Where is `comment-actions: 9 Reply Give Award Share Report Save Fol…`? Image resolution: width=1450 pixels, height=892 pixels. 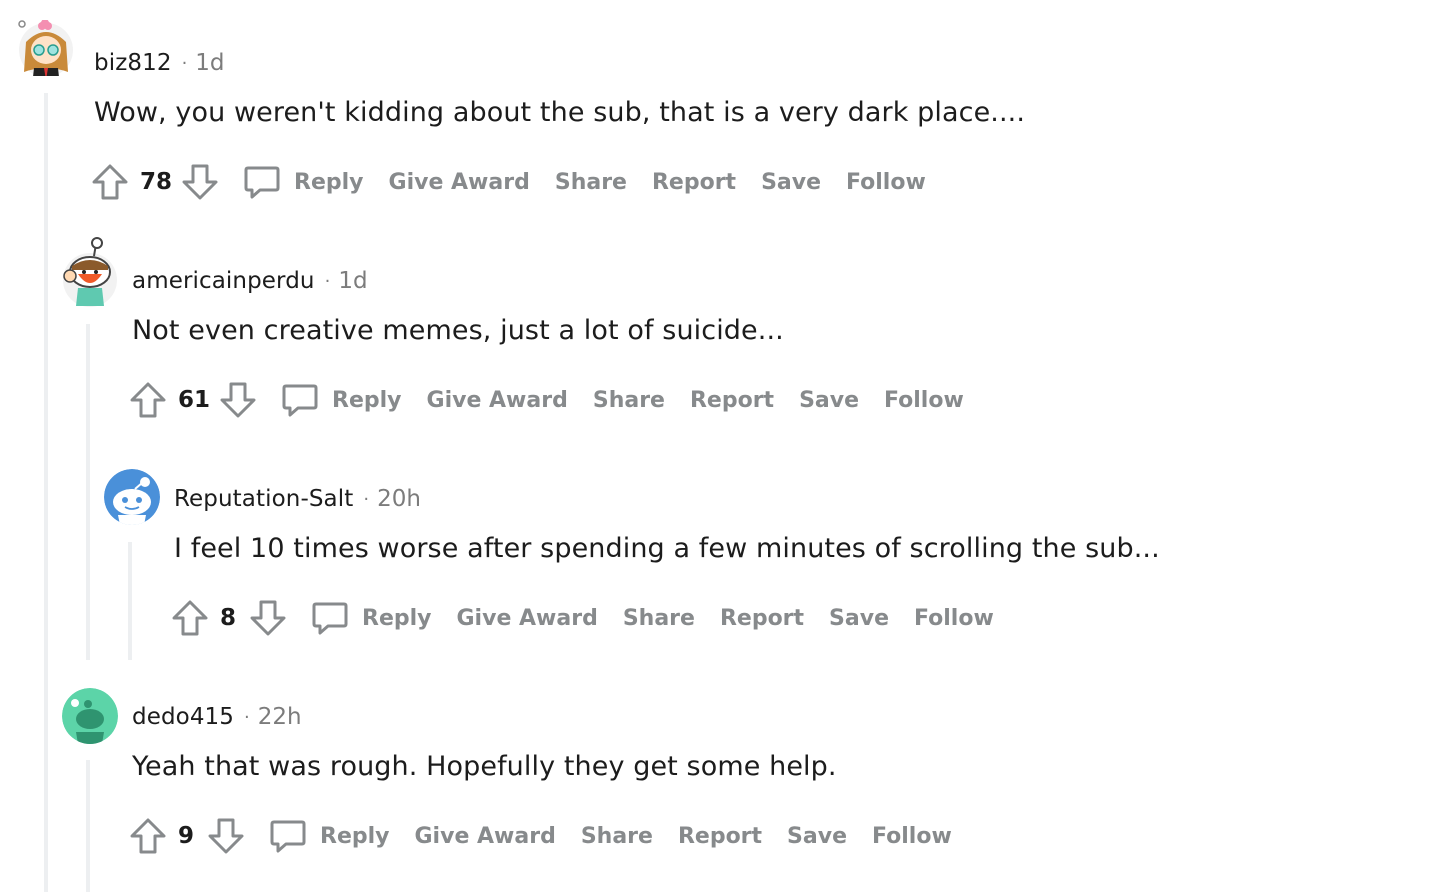 comment-actions: 9 Reply Give Award Share Report Save Fol… is located at coordinates (552, 836).